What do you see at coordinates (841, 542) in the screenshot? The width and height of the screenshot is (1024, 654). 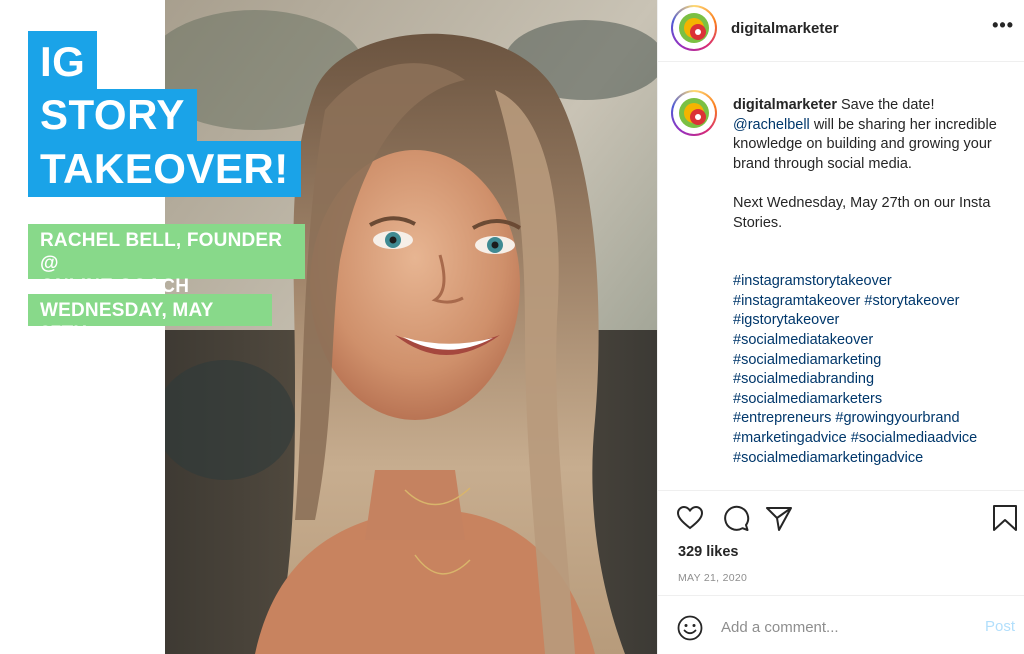 I see `post-actions: 329 likes MAY 21, 2020` at bounding box center [841, 542].